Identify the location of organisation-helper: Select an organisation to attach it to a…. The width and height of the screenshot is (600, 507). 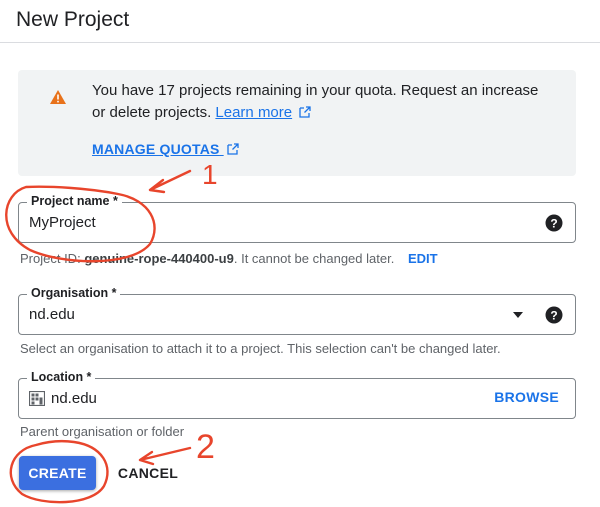
(260, 348).